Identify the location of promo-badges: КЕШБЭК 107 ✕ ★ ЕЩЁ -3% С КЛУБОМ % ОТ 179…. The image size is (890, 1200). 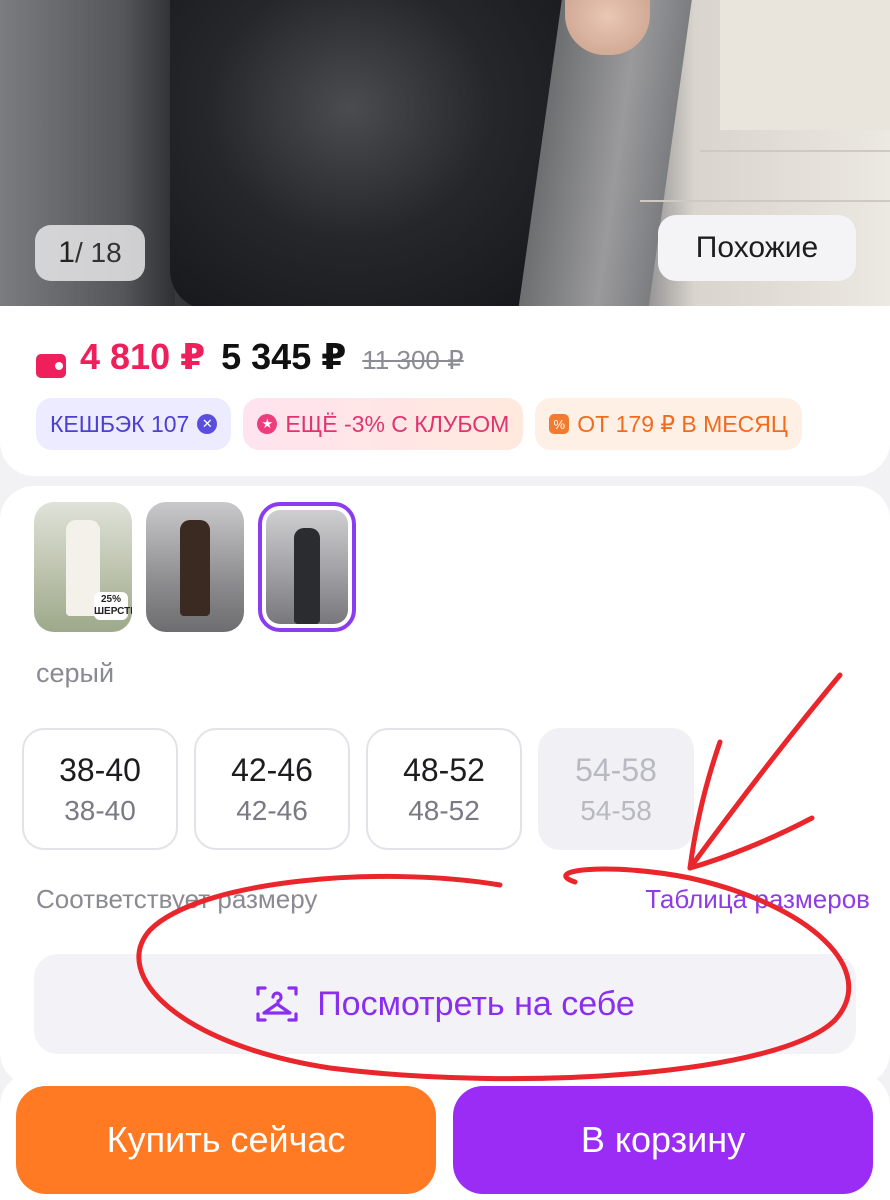
(419, 424).